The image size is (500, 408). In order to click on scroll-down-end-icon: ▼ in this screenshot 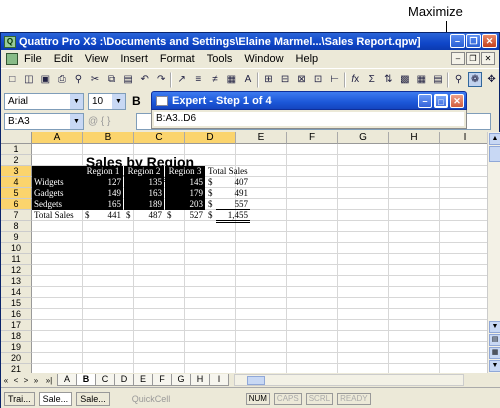, I will do `click(494, 366)`.